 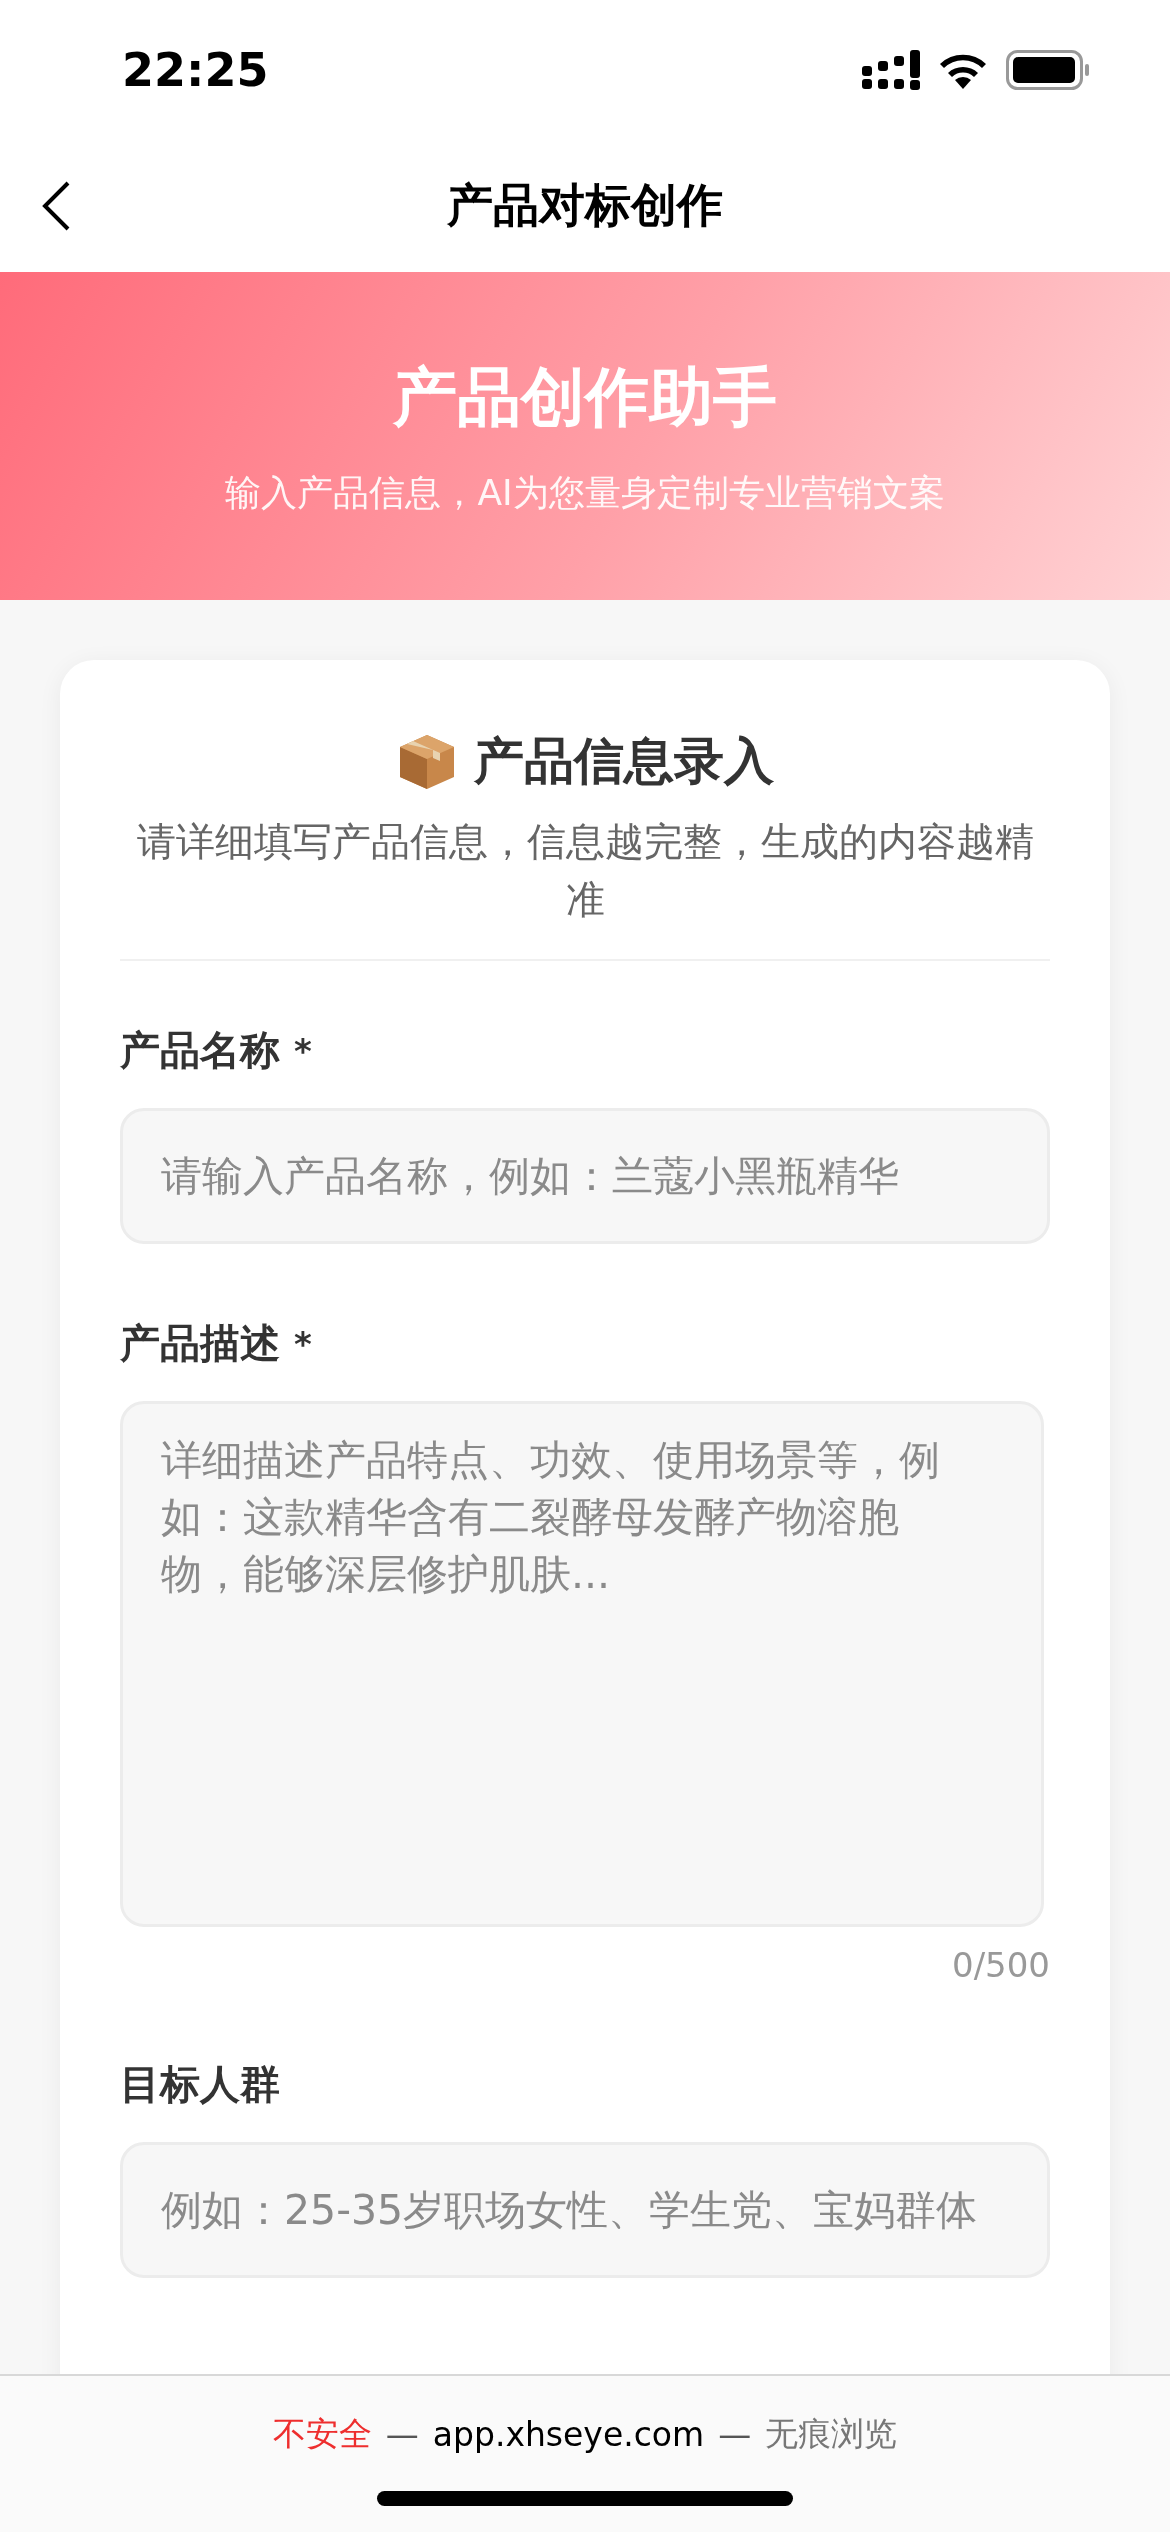 I want to click on character-counter: 0/500, so click(x=1001, y=1965).